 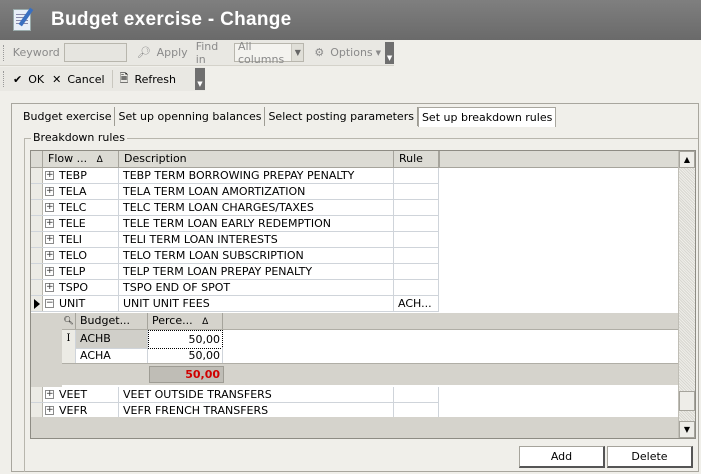 I want to click on table-row: + TSPO TSPO END OF SPOT, so click(x=235, y=288).